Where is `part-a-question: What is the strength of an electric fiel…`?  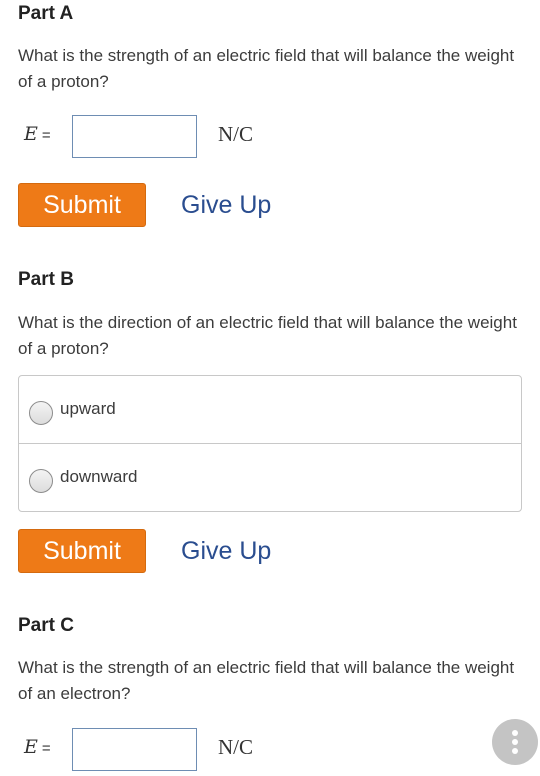
part-a-question: What is the strength of an electric fiel… is located at coordinates (266, 68).